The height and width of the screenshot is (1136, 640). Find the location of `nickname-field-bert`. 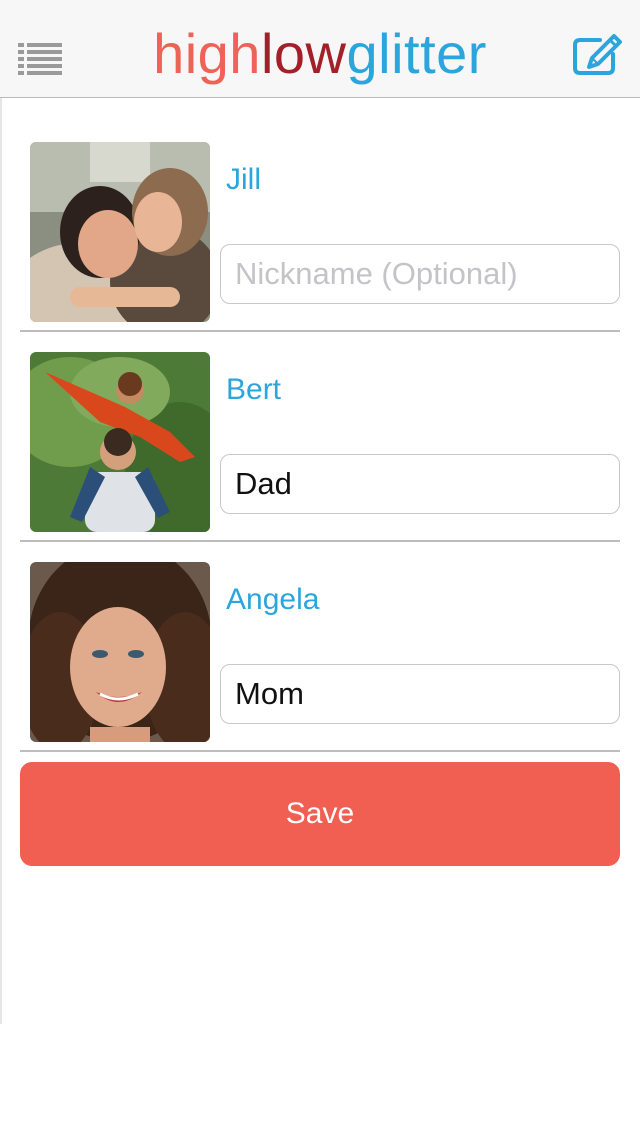

nickname-field-bert is located at coordinates (420, 484).